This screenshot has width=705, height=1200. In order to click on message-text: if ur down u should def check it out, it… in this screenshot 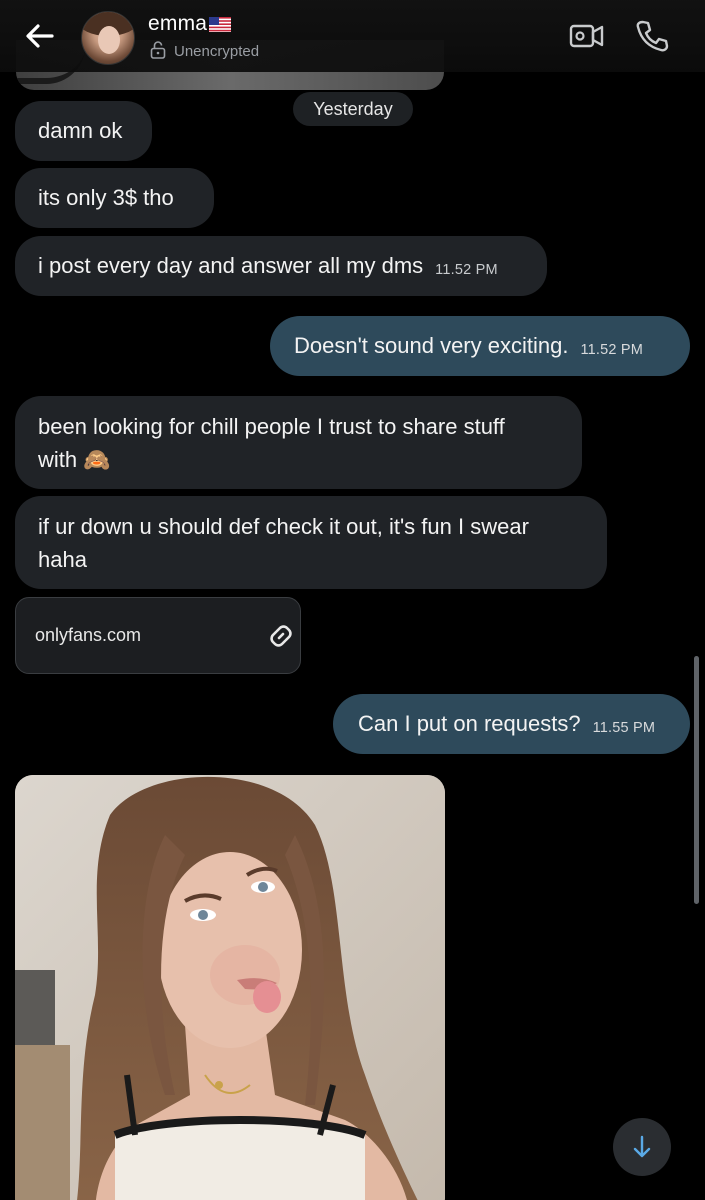, I will do `click(283, 526)`.